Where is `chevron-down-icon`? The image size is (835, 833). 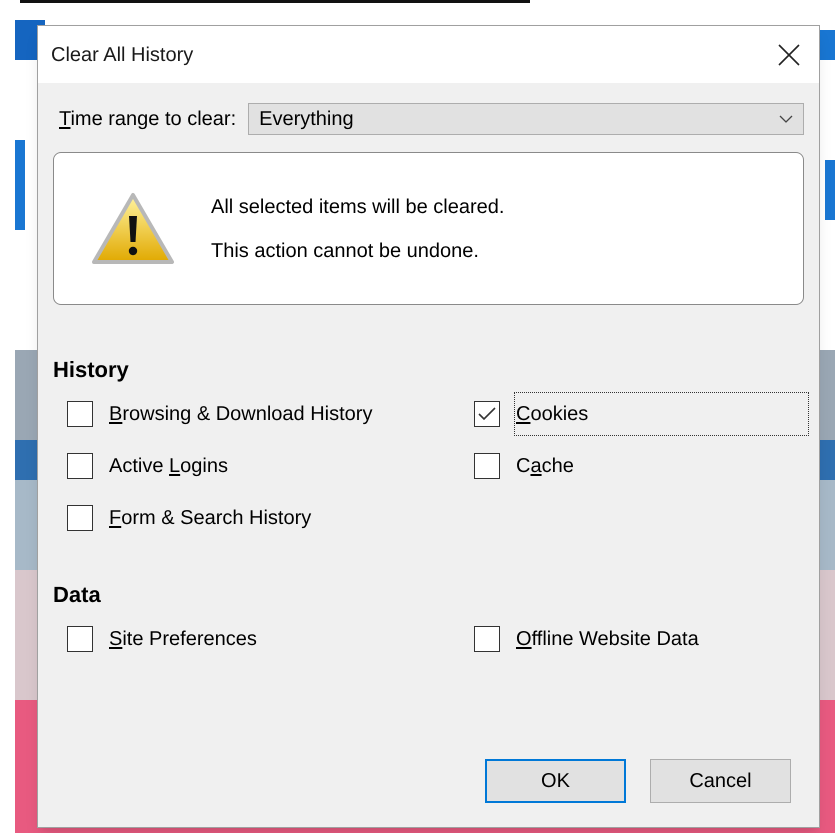
chevron-down-icon is located at coordinates (786, 119).